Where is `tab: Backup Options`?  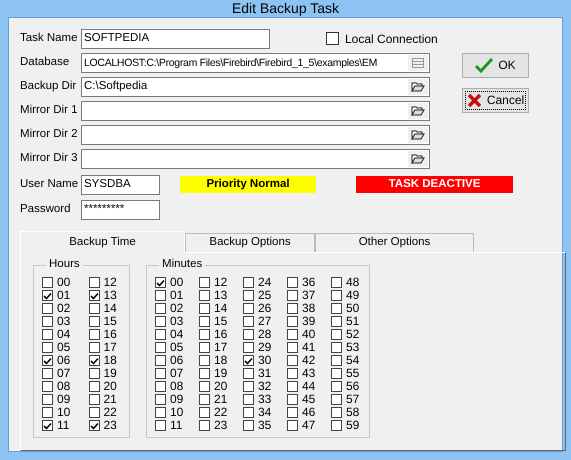 tab: Backup Options is located at coordinates (250, 242).